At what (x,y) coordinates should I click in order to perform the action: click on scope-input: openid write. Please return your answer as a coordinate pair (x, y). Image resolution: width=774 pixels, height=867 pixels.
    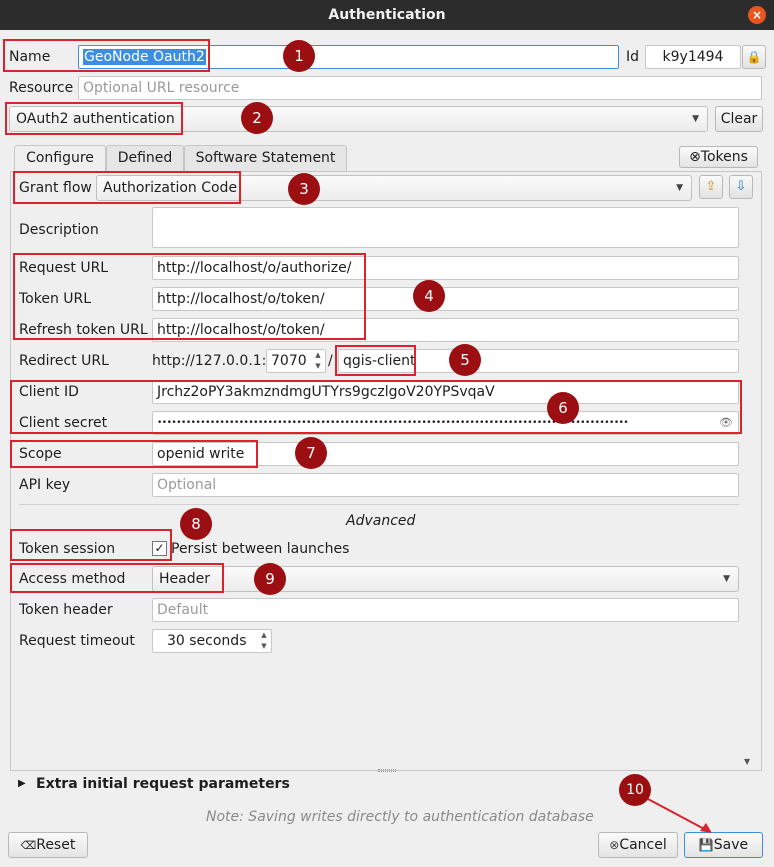
    Looking at the image, I should click on (445, 454).